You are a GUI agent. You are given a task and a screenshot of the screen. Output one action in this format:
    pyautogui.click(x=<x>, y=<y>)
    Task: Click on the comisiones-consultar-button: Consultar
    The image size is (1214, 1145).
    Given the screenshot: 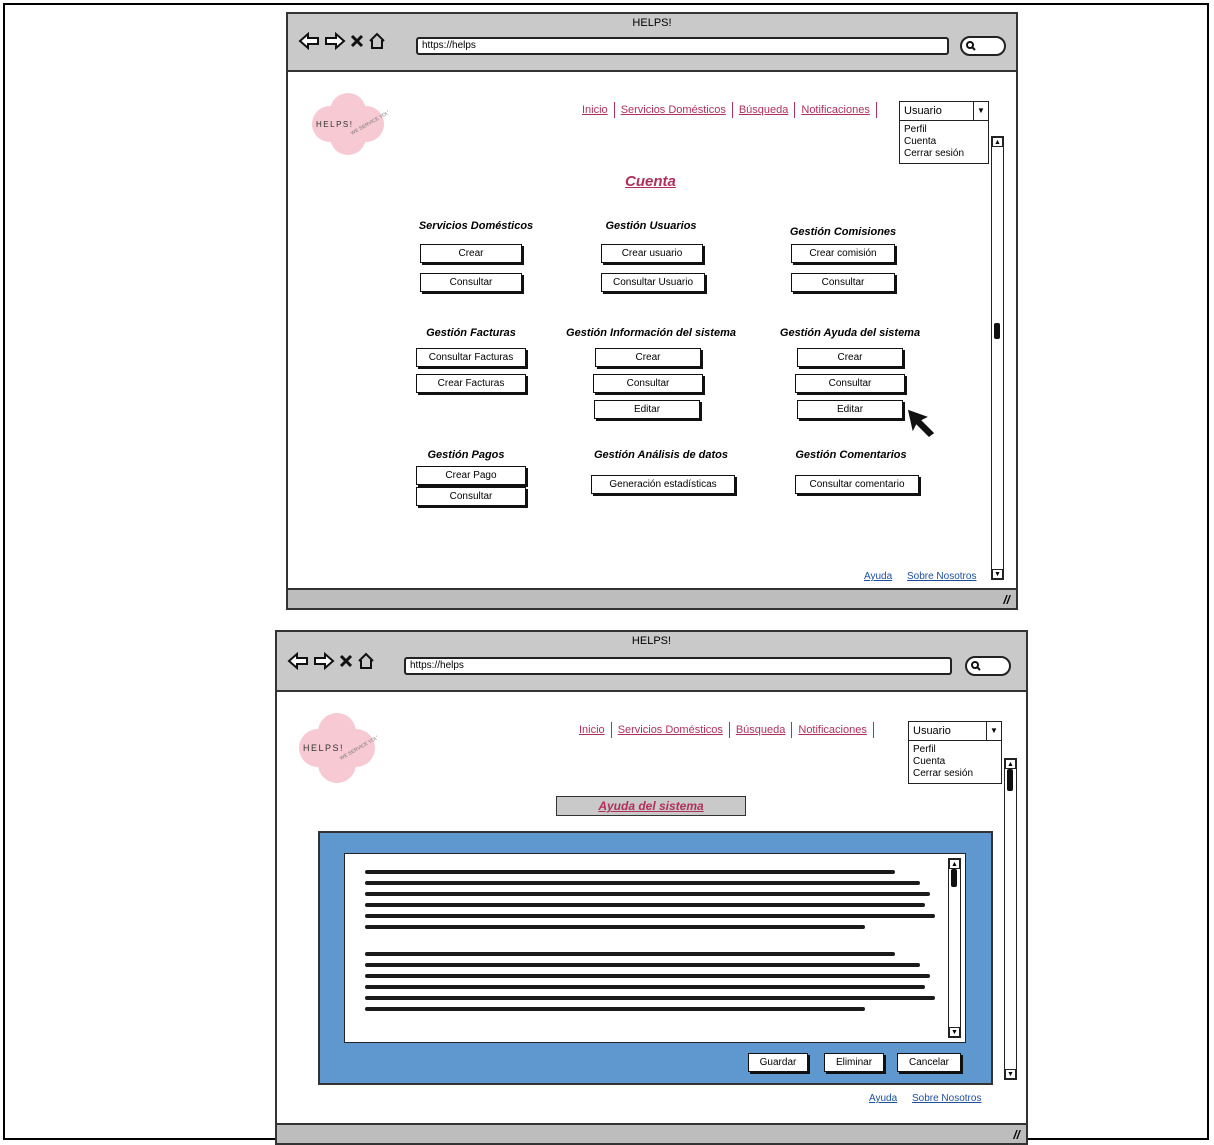 What is the action you would take?
    pyautogui.click(x=843, y=282)
    